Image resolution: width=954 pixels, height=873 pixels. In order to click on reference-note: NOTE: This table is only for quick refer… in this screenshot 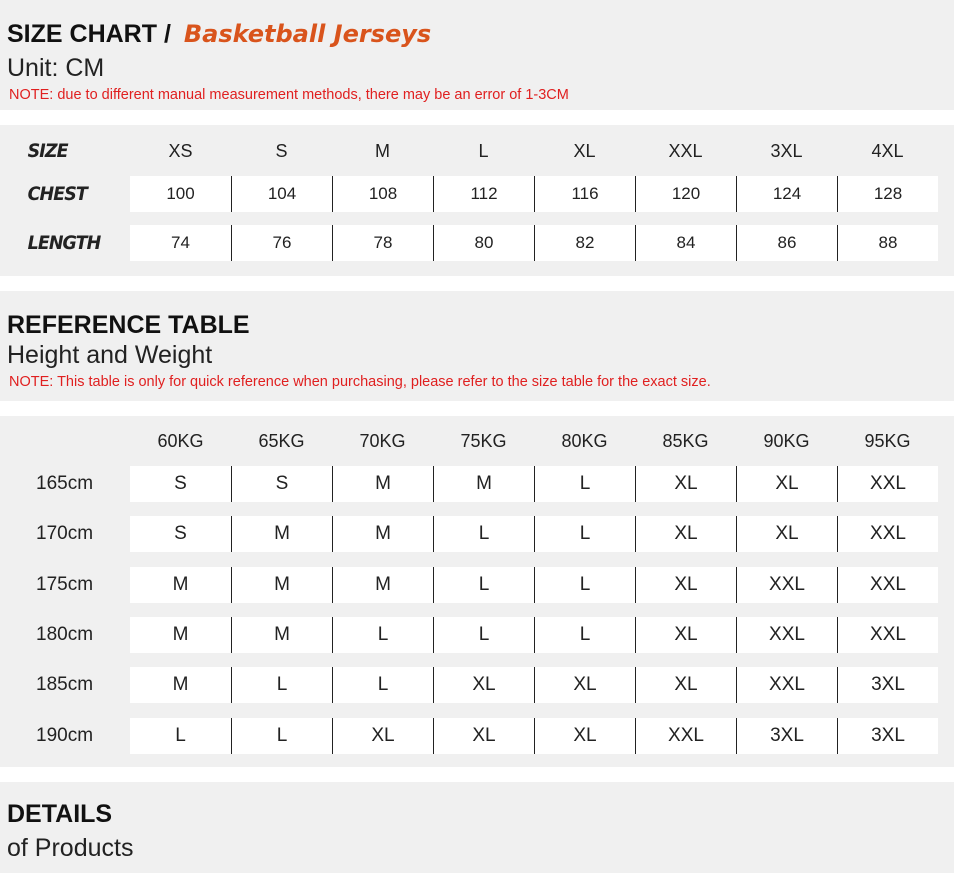, I will do `click(360, 382)`.